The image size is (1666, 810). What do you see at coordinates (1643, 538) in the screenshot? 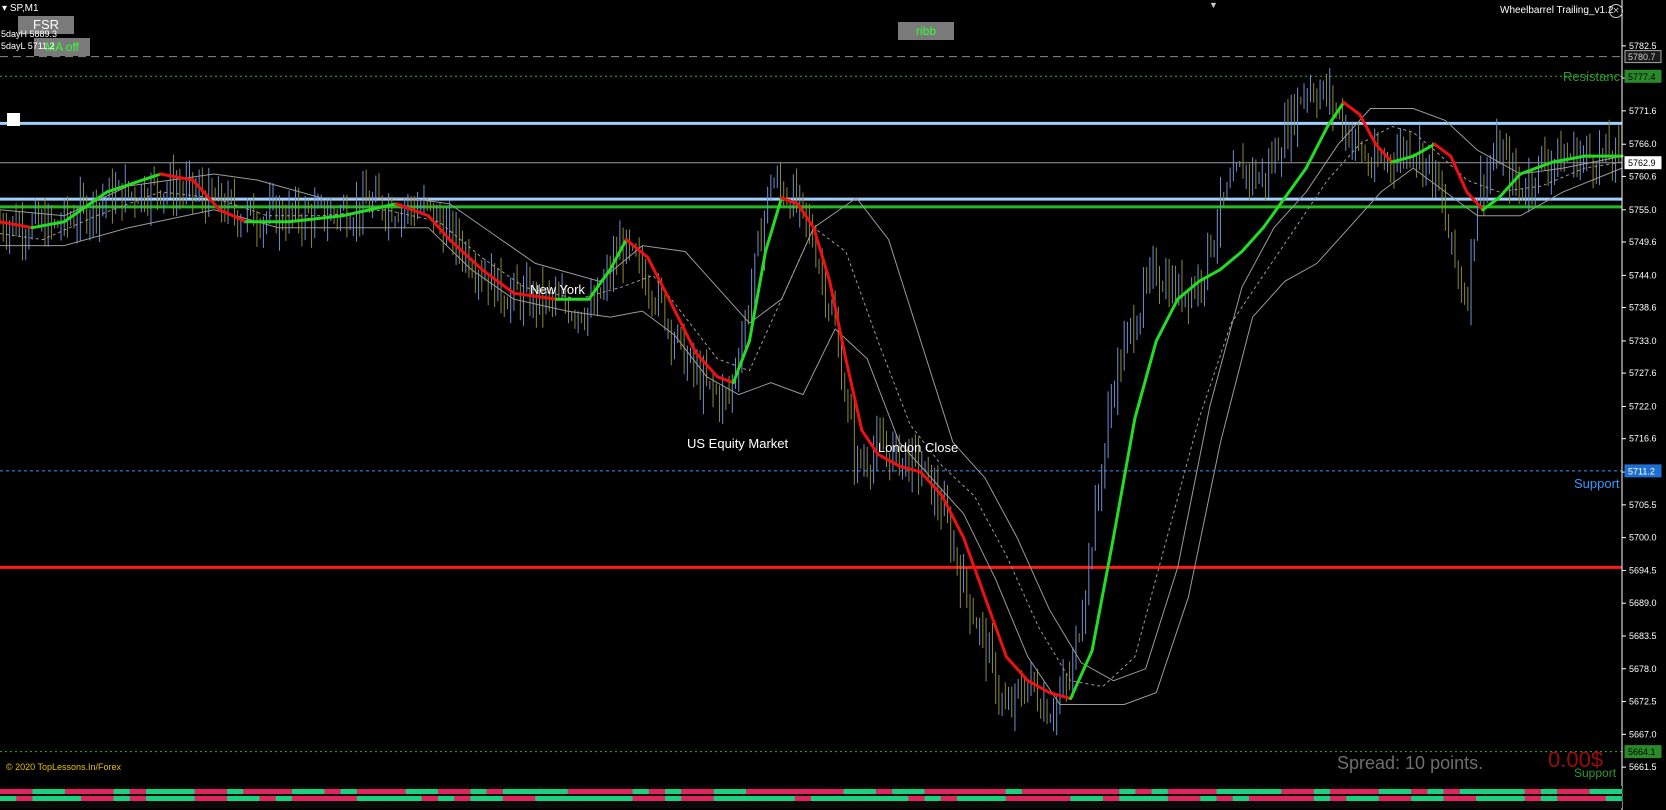
I see `y-tick-label-15: 5700.0` at bounding box center [1643, 538].